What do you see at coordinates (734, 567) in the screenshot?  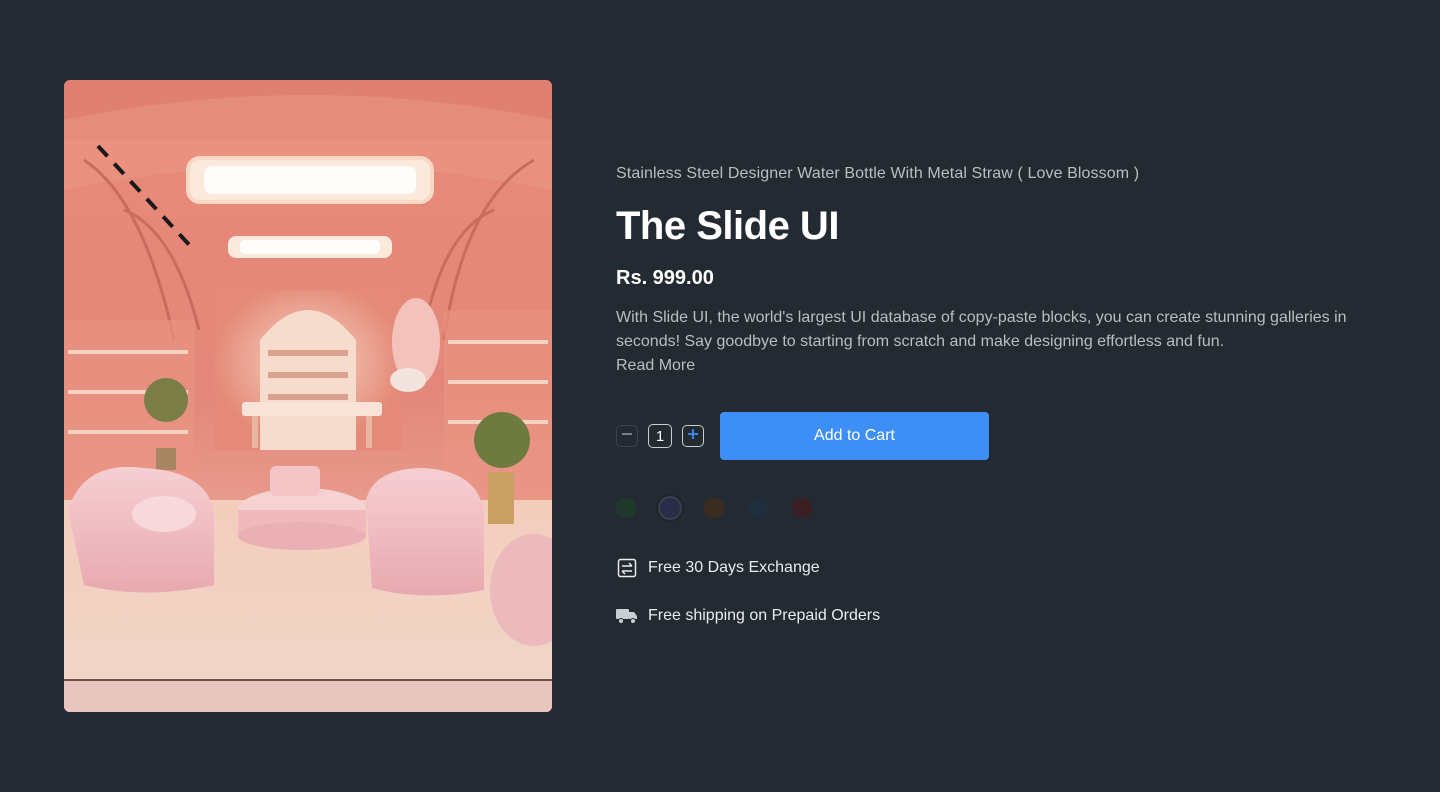 I see `feature-exchange-text: Free 30 Days Exchange` at bounding box center [734, 567].